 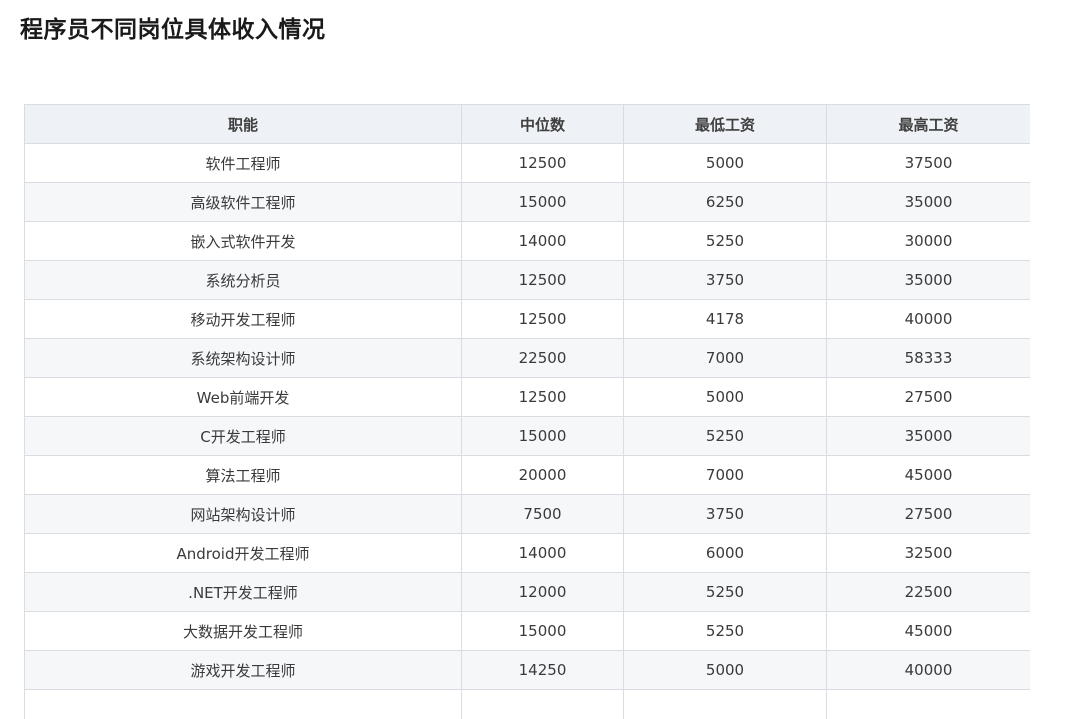 I want to click on max-salary-cell: 22500, so click(x=928, y=592).